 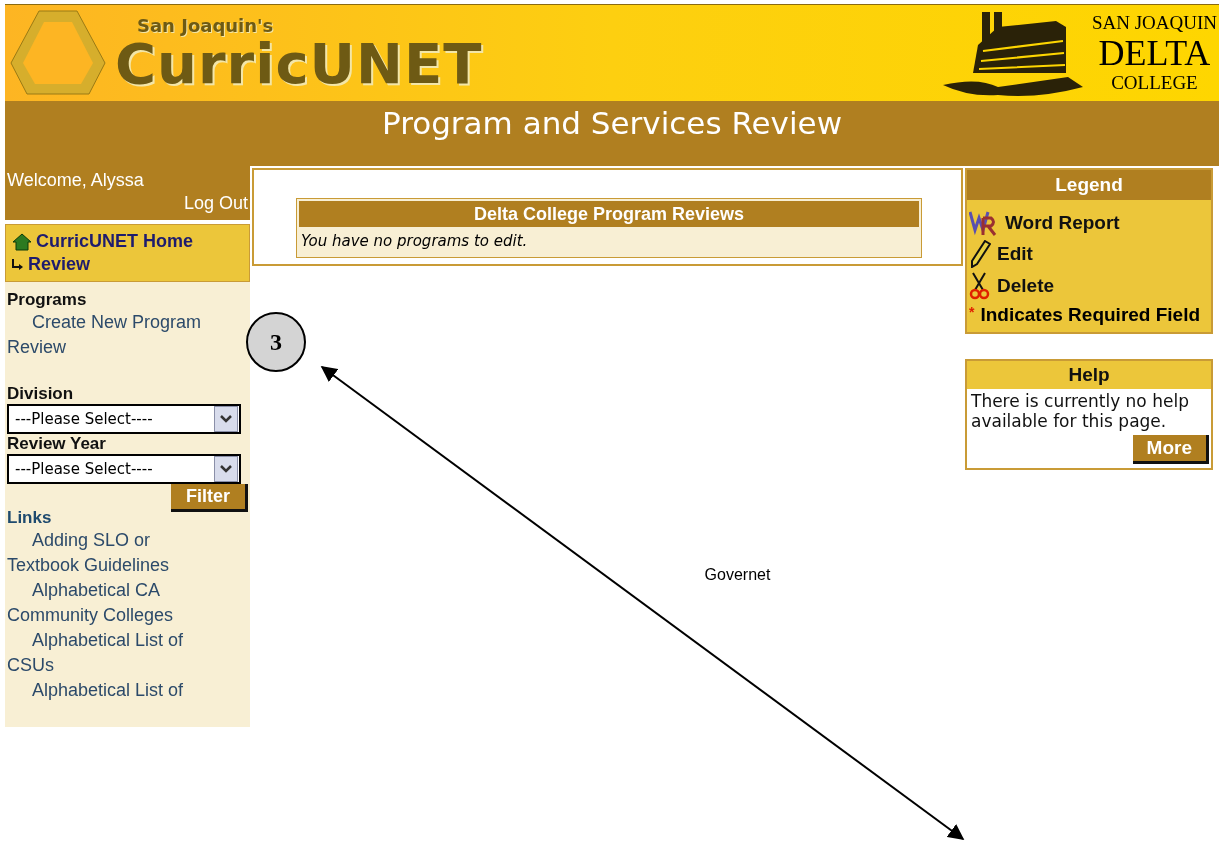 What do you see at coordinates (22, 241) in the screenshot?
I see `house-icon` at bounding box center [22, 241].